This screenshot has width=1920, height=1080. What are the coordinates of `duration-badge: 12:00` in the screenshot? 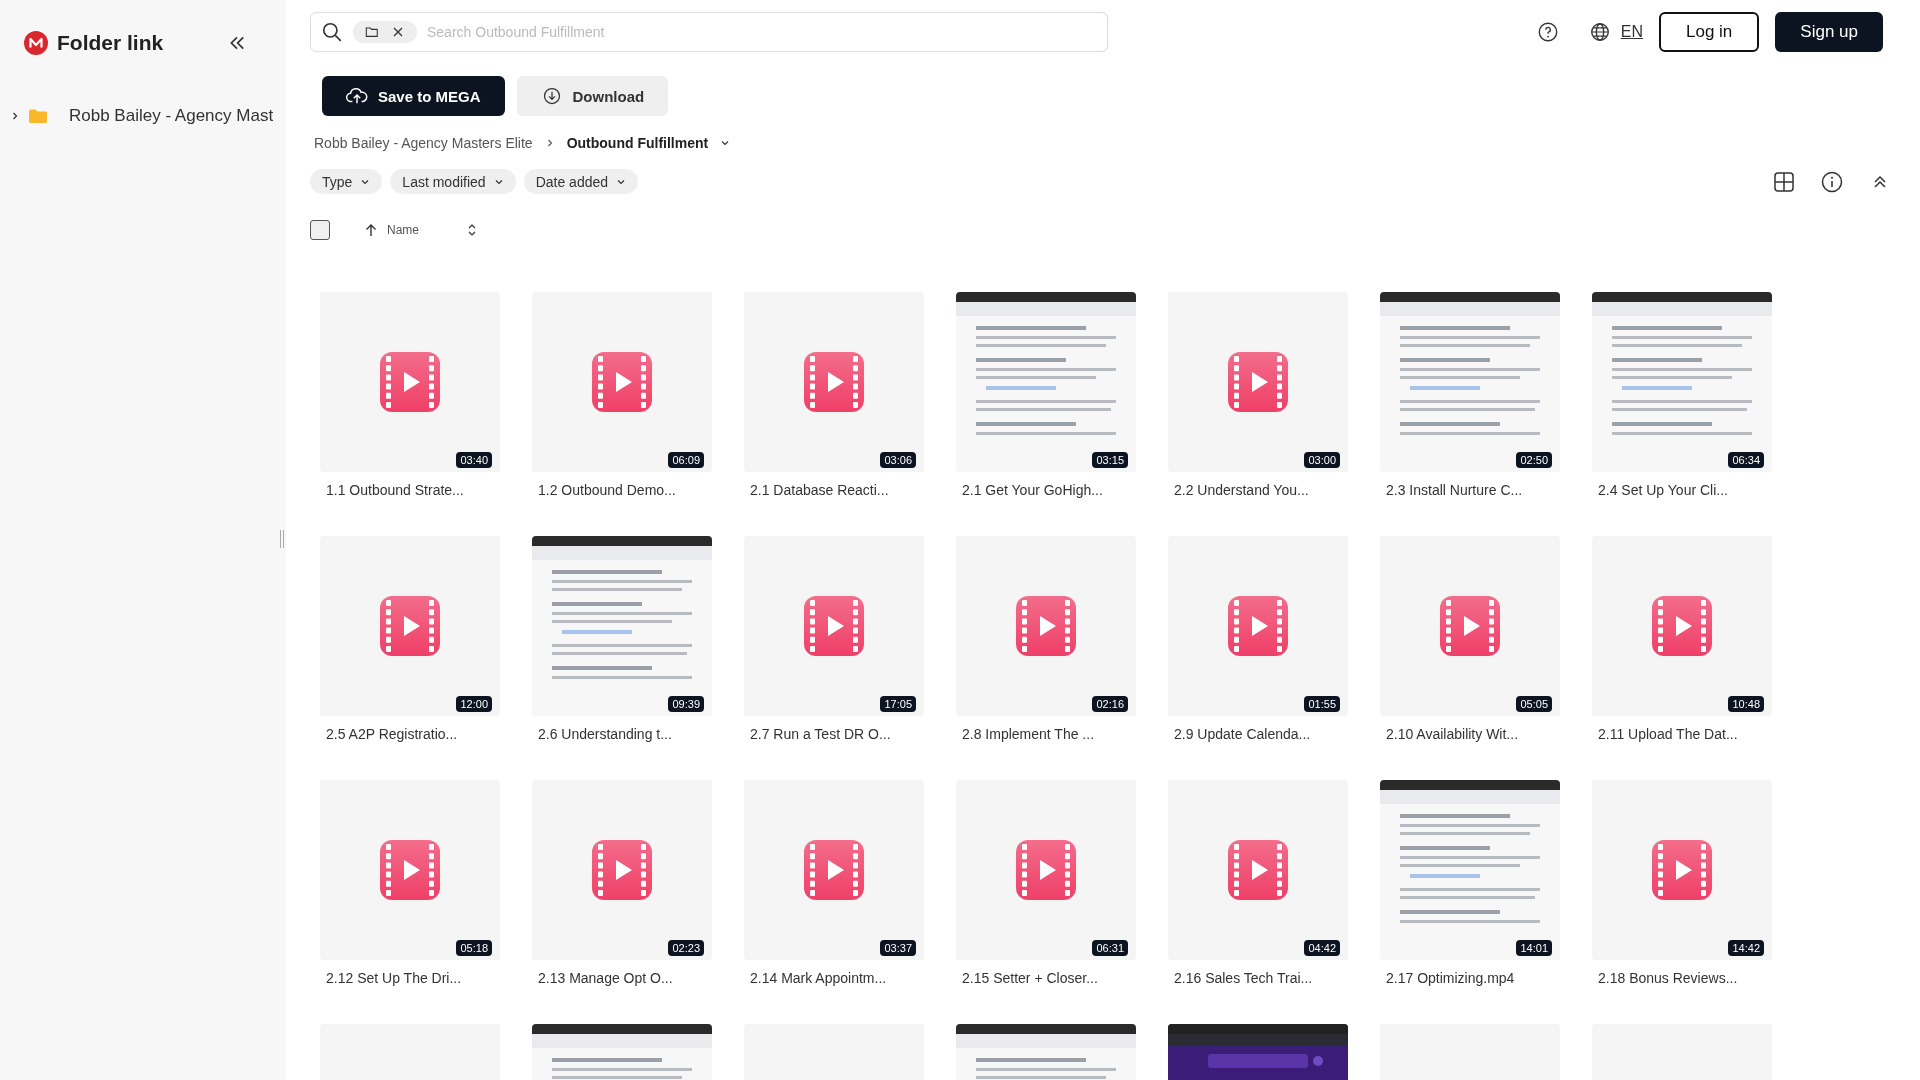 It's located at (474, 704).